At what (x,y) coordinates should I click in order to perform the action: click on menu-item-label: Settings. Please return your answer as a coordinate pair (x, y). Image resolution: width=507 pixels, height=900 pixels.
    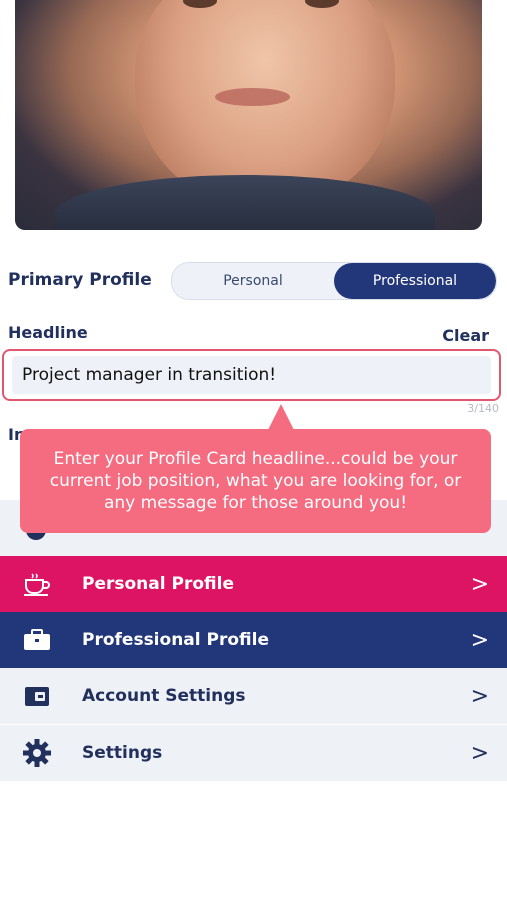
    Looking at the image, I should click on (122, 753).